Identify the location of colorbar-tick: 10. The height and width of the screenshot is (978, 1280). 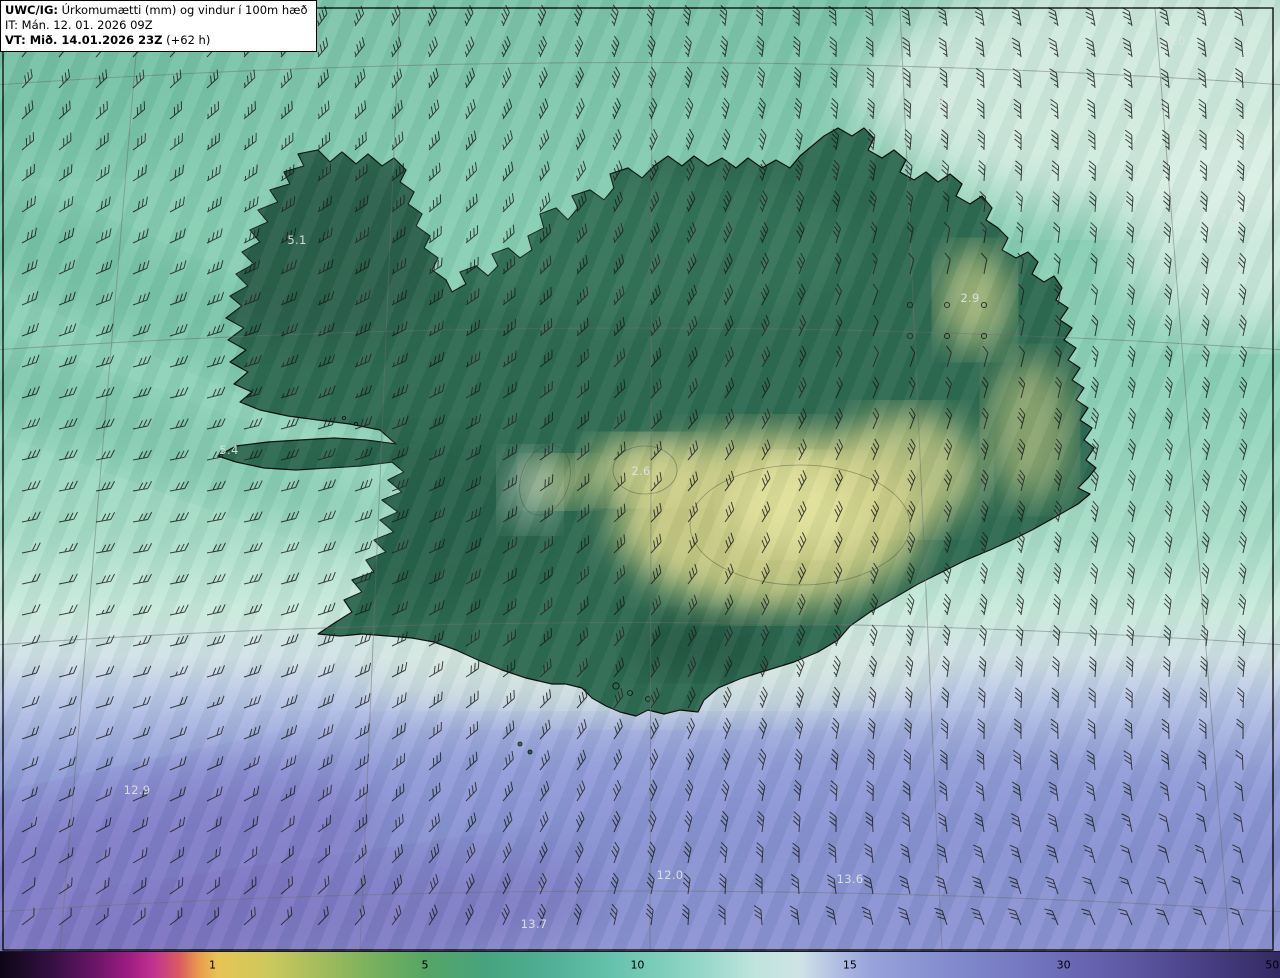
(637, 965).